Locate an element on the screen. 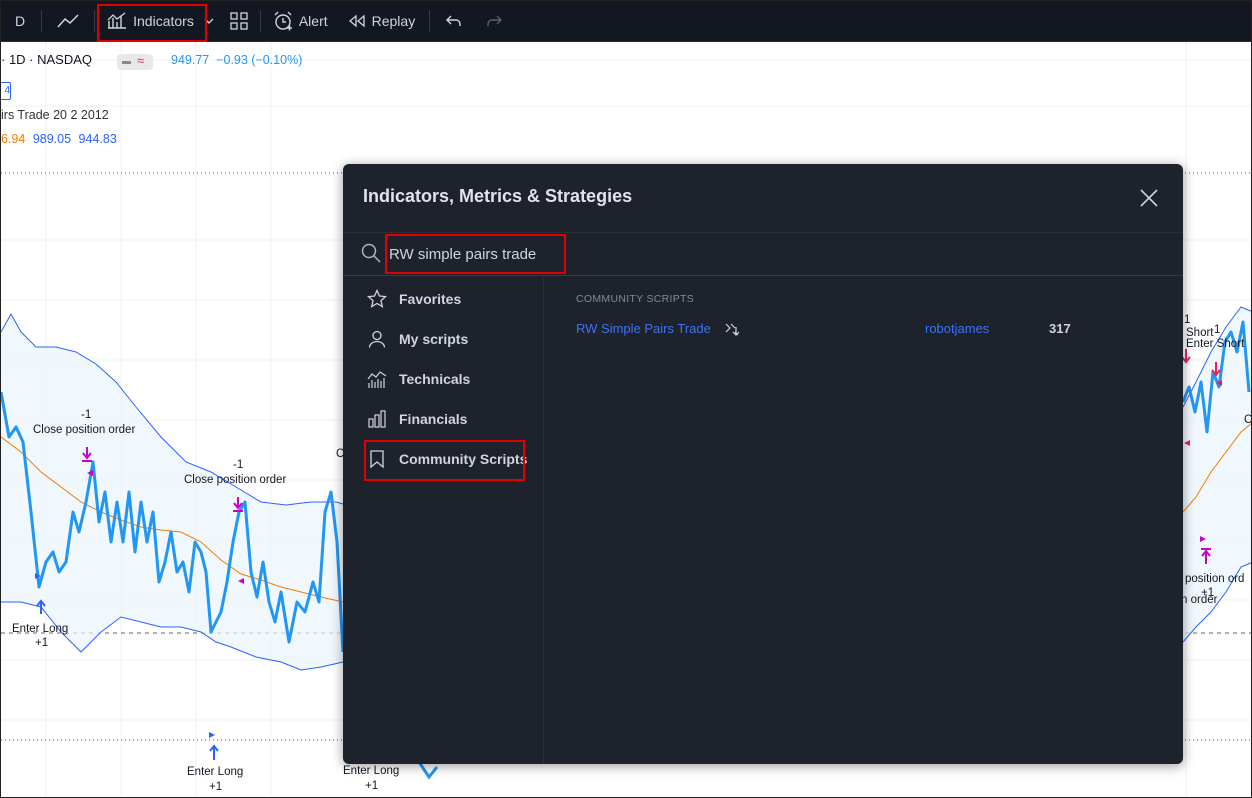  layouts-button is located at coordinates (239, 21).